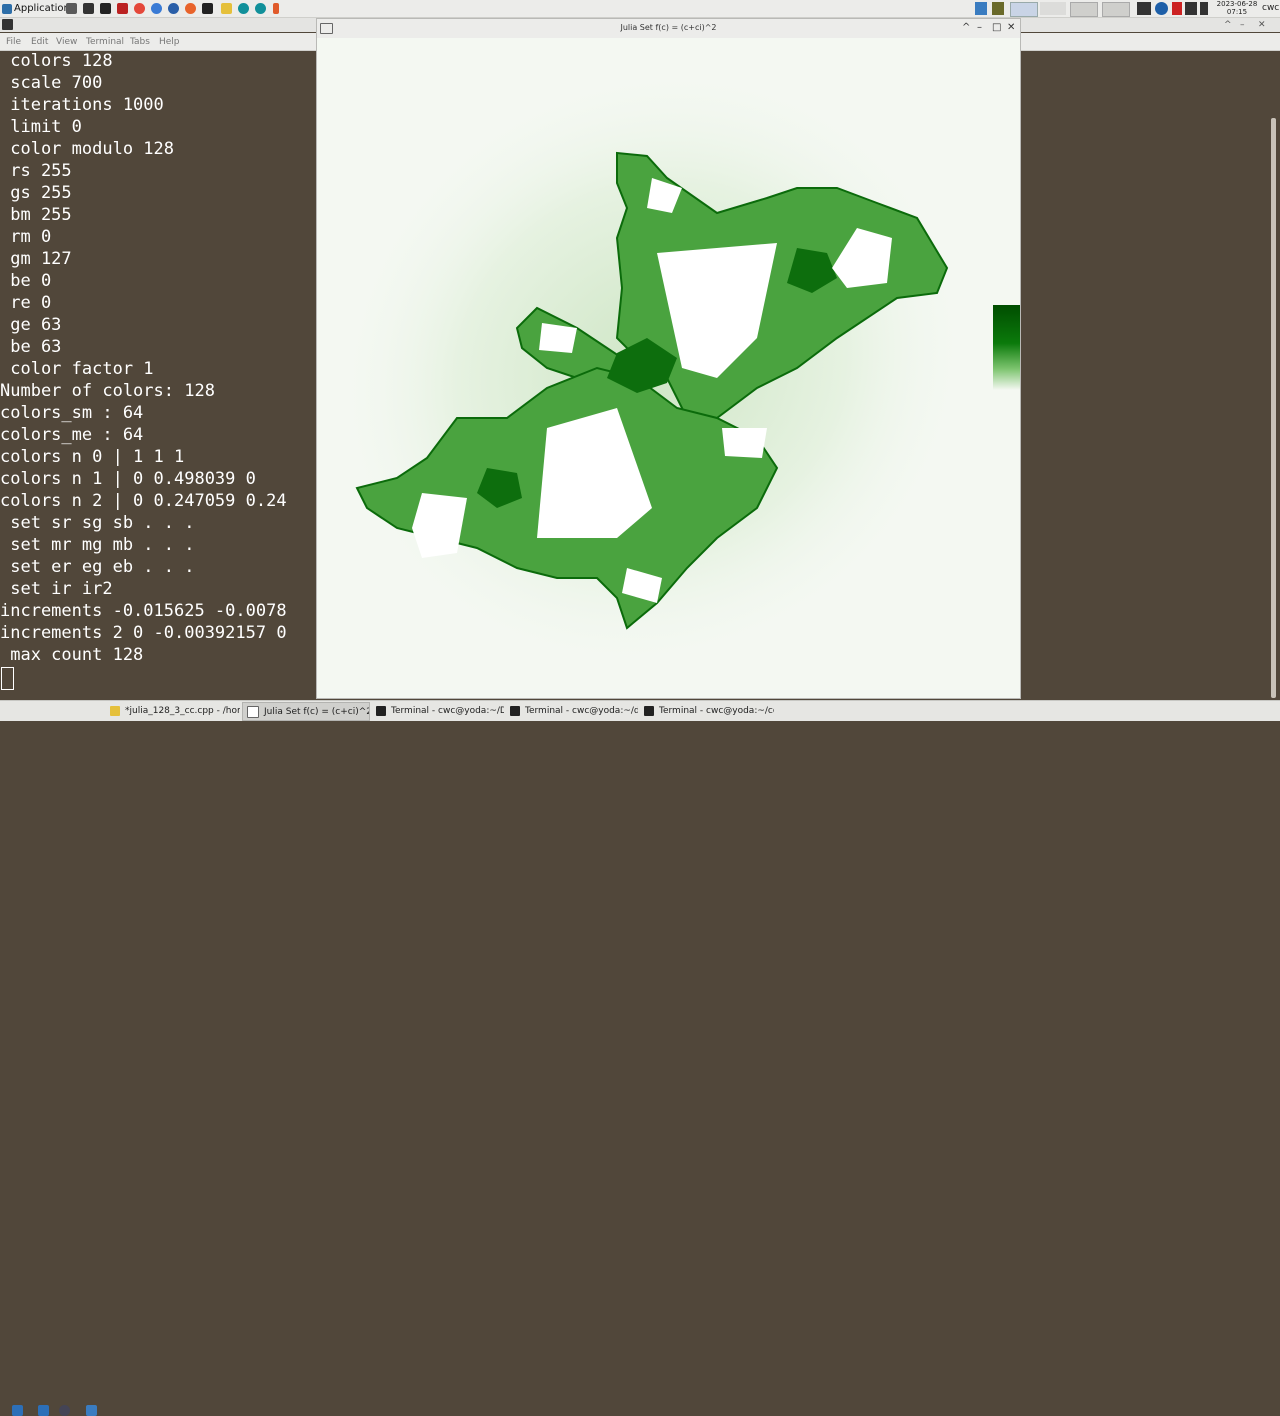 This screenshot has height=1416, width=1280. I want to click on julia-window-title: Julia Set f(c) = (c+ci)^2, so click(668, 27).